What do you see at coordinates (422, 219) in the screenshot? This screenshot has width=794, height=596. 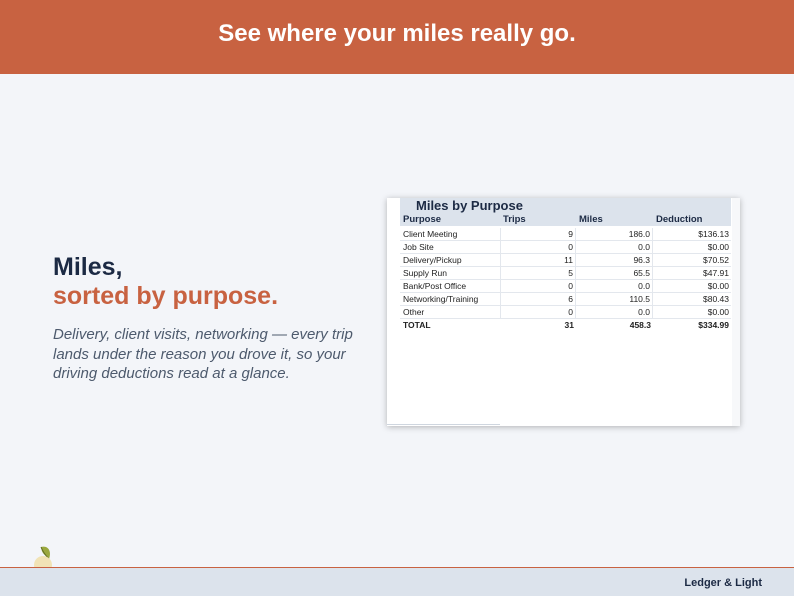 I see `column-header-purpose: Purpose` at bounding box center [422, 219].